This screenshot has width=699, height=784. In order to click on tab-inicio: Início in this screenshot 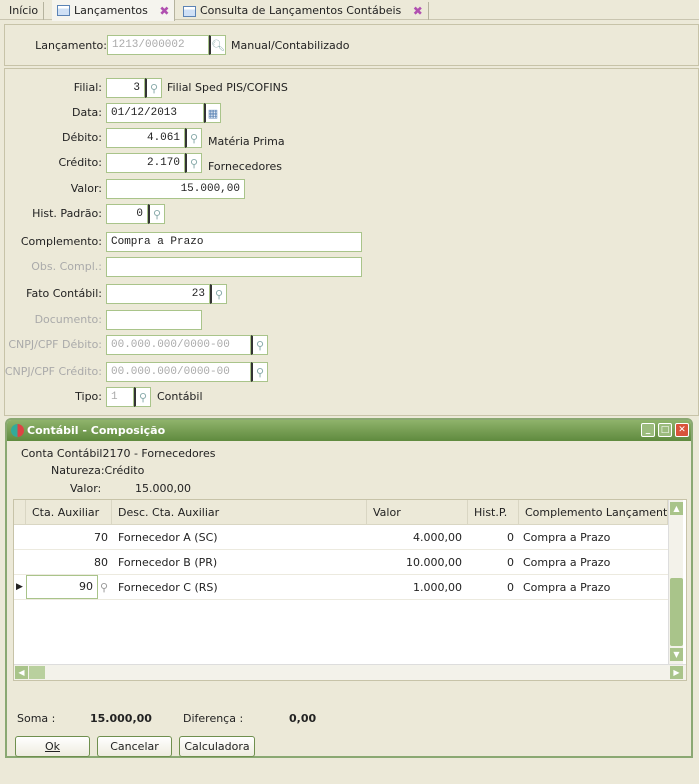, I will do `click(24, 11)`.